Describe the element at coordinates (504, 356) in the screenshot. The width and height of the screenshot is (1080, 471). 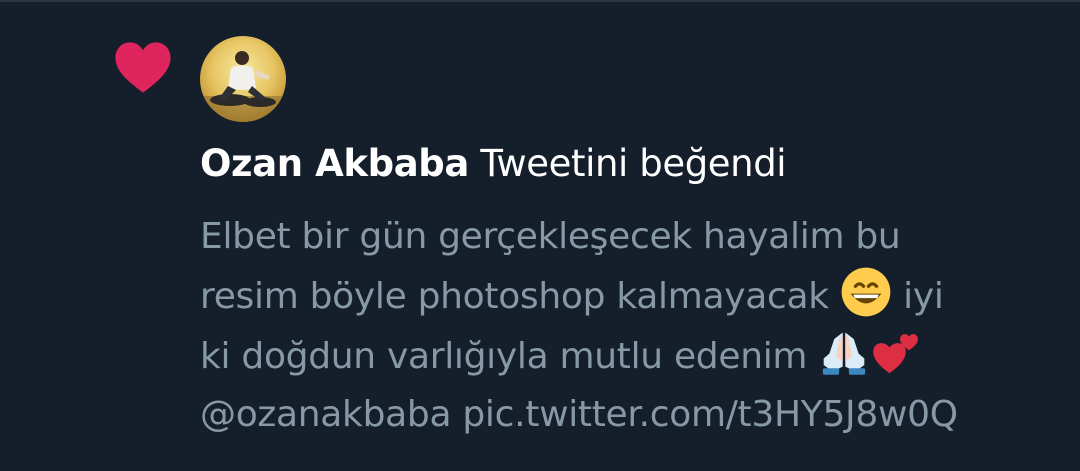
I see `tweet-line-text: ki doğdun varlığıyla mutlu edenim` at that location.